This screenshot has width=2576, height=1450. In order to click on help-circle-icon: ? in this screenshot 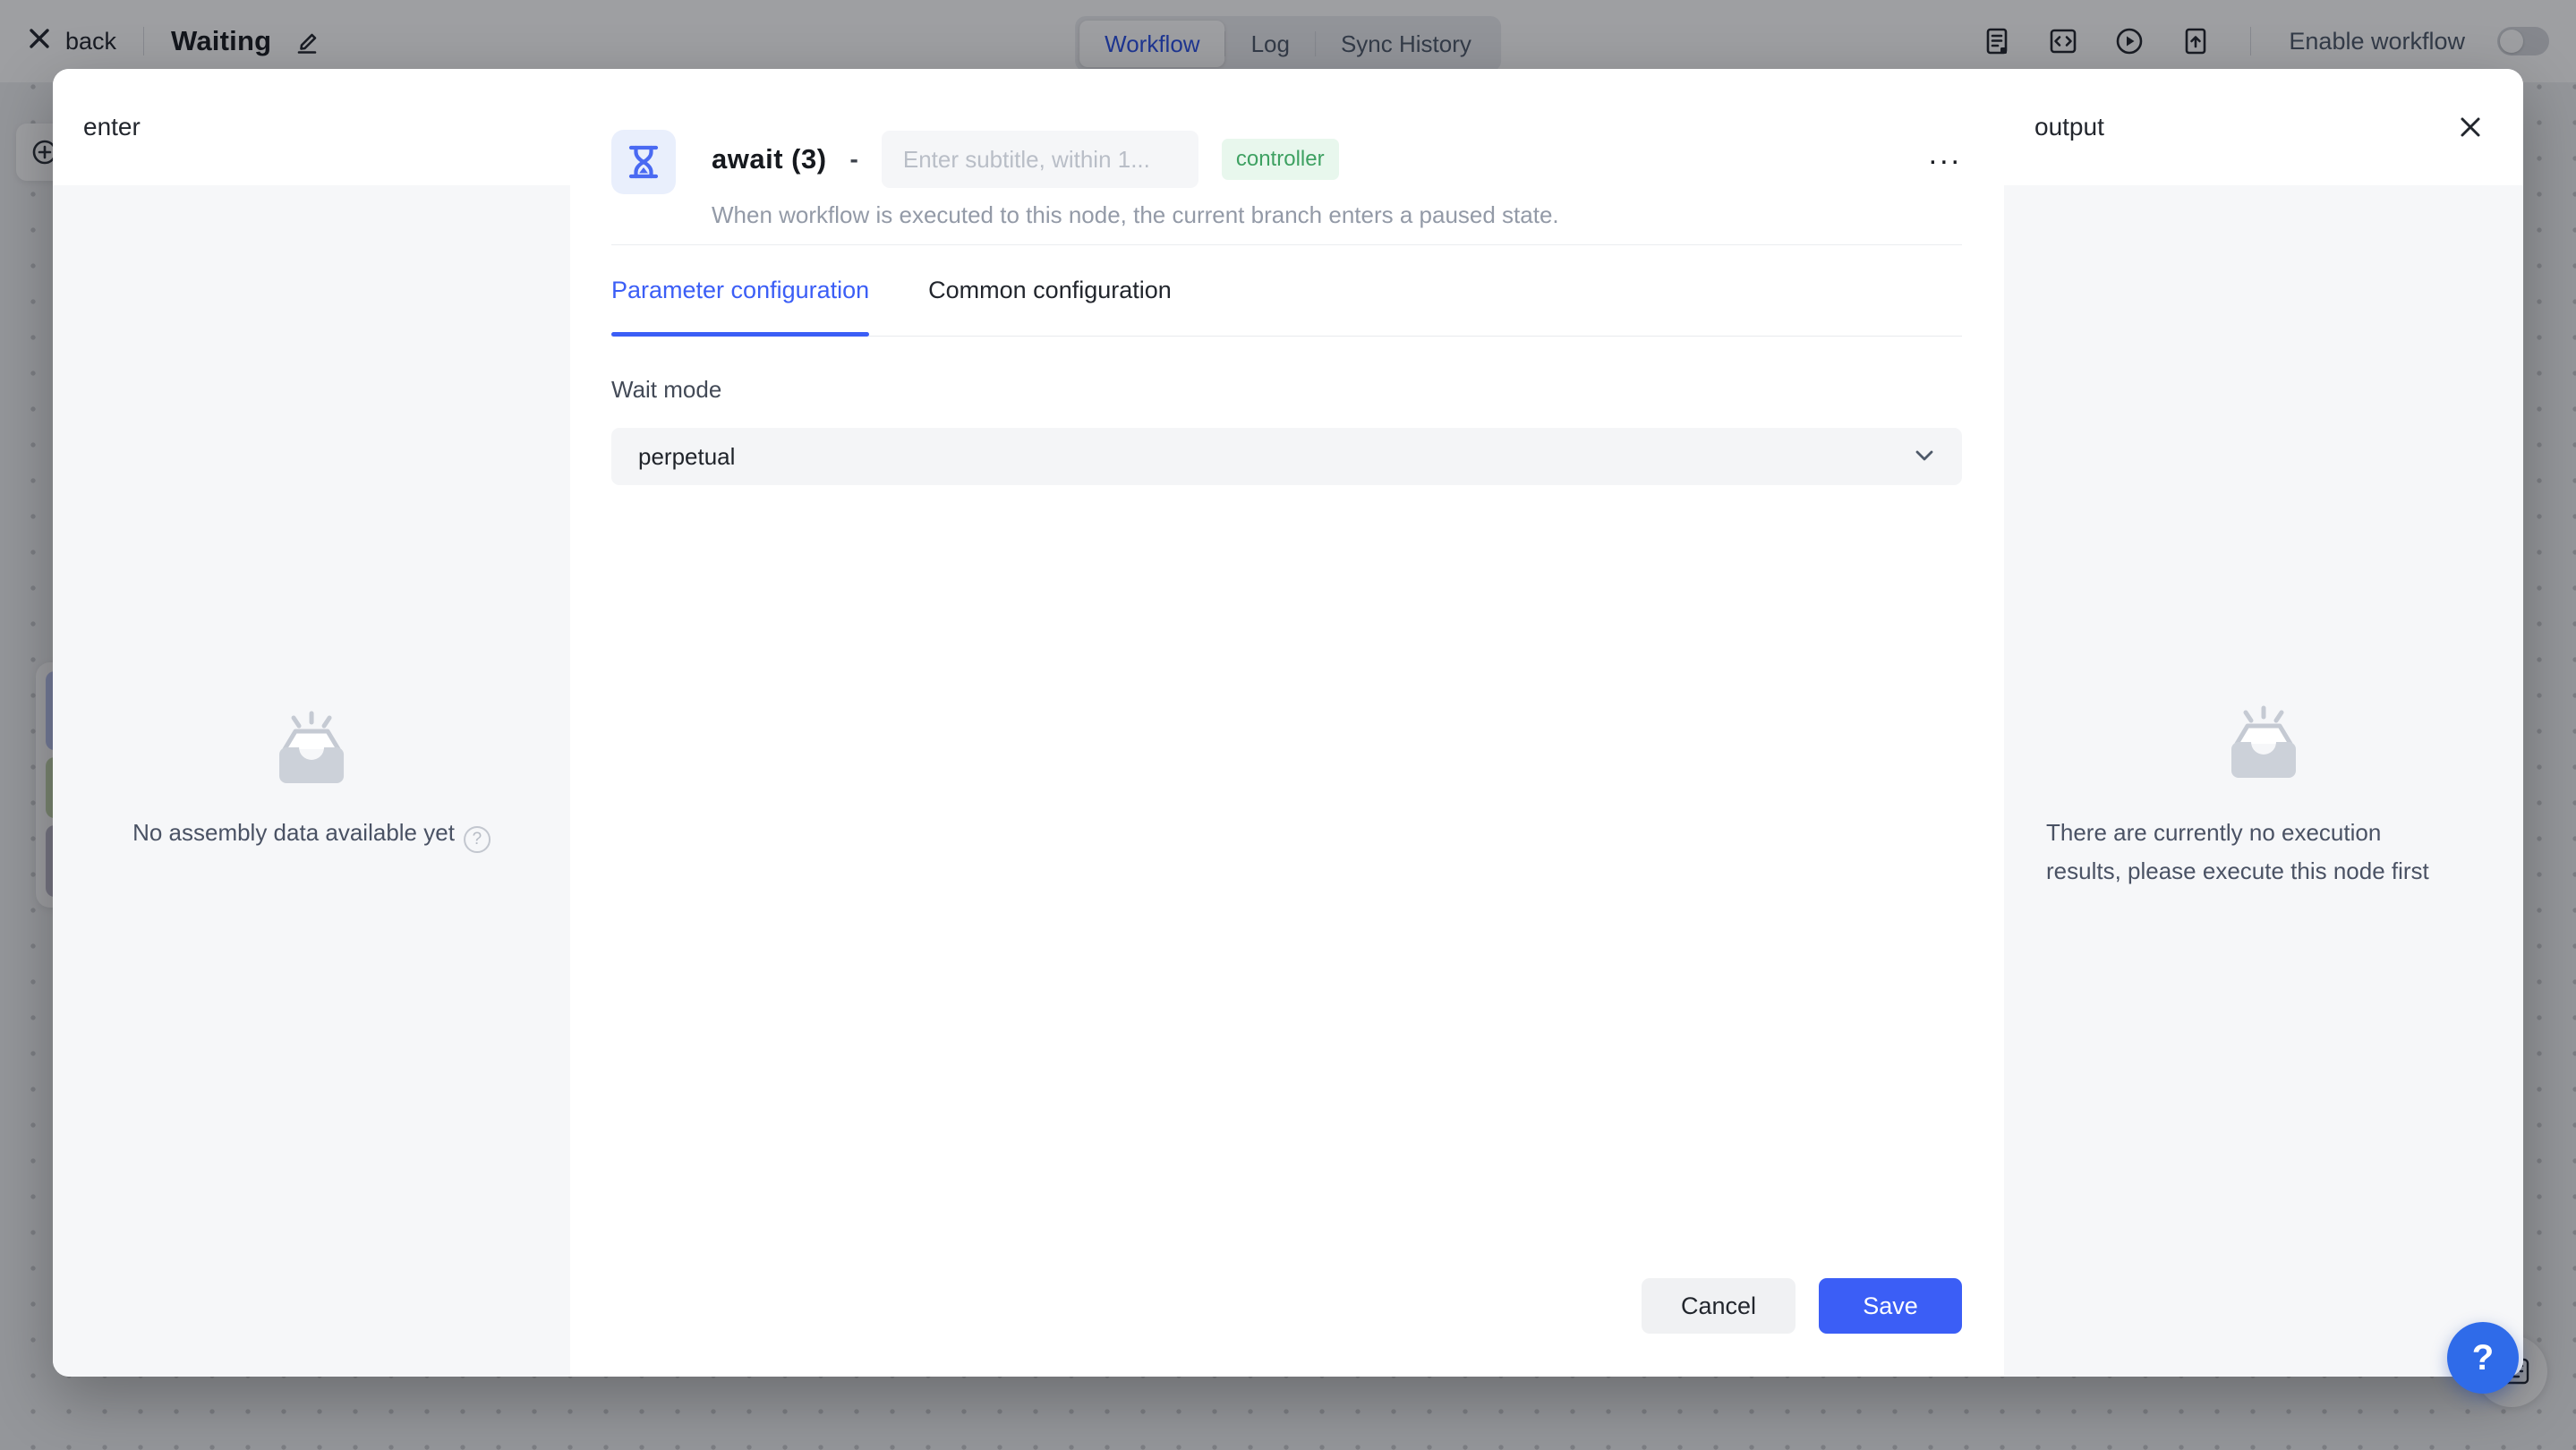, I will do `click(476, 839)`.